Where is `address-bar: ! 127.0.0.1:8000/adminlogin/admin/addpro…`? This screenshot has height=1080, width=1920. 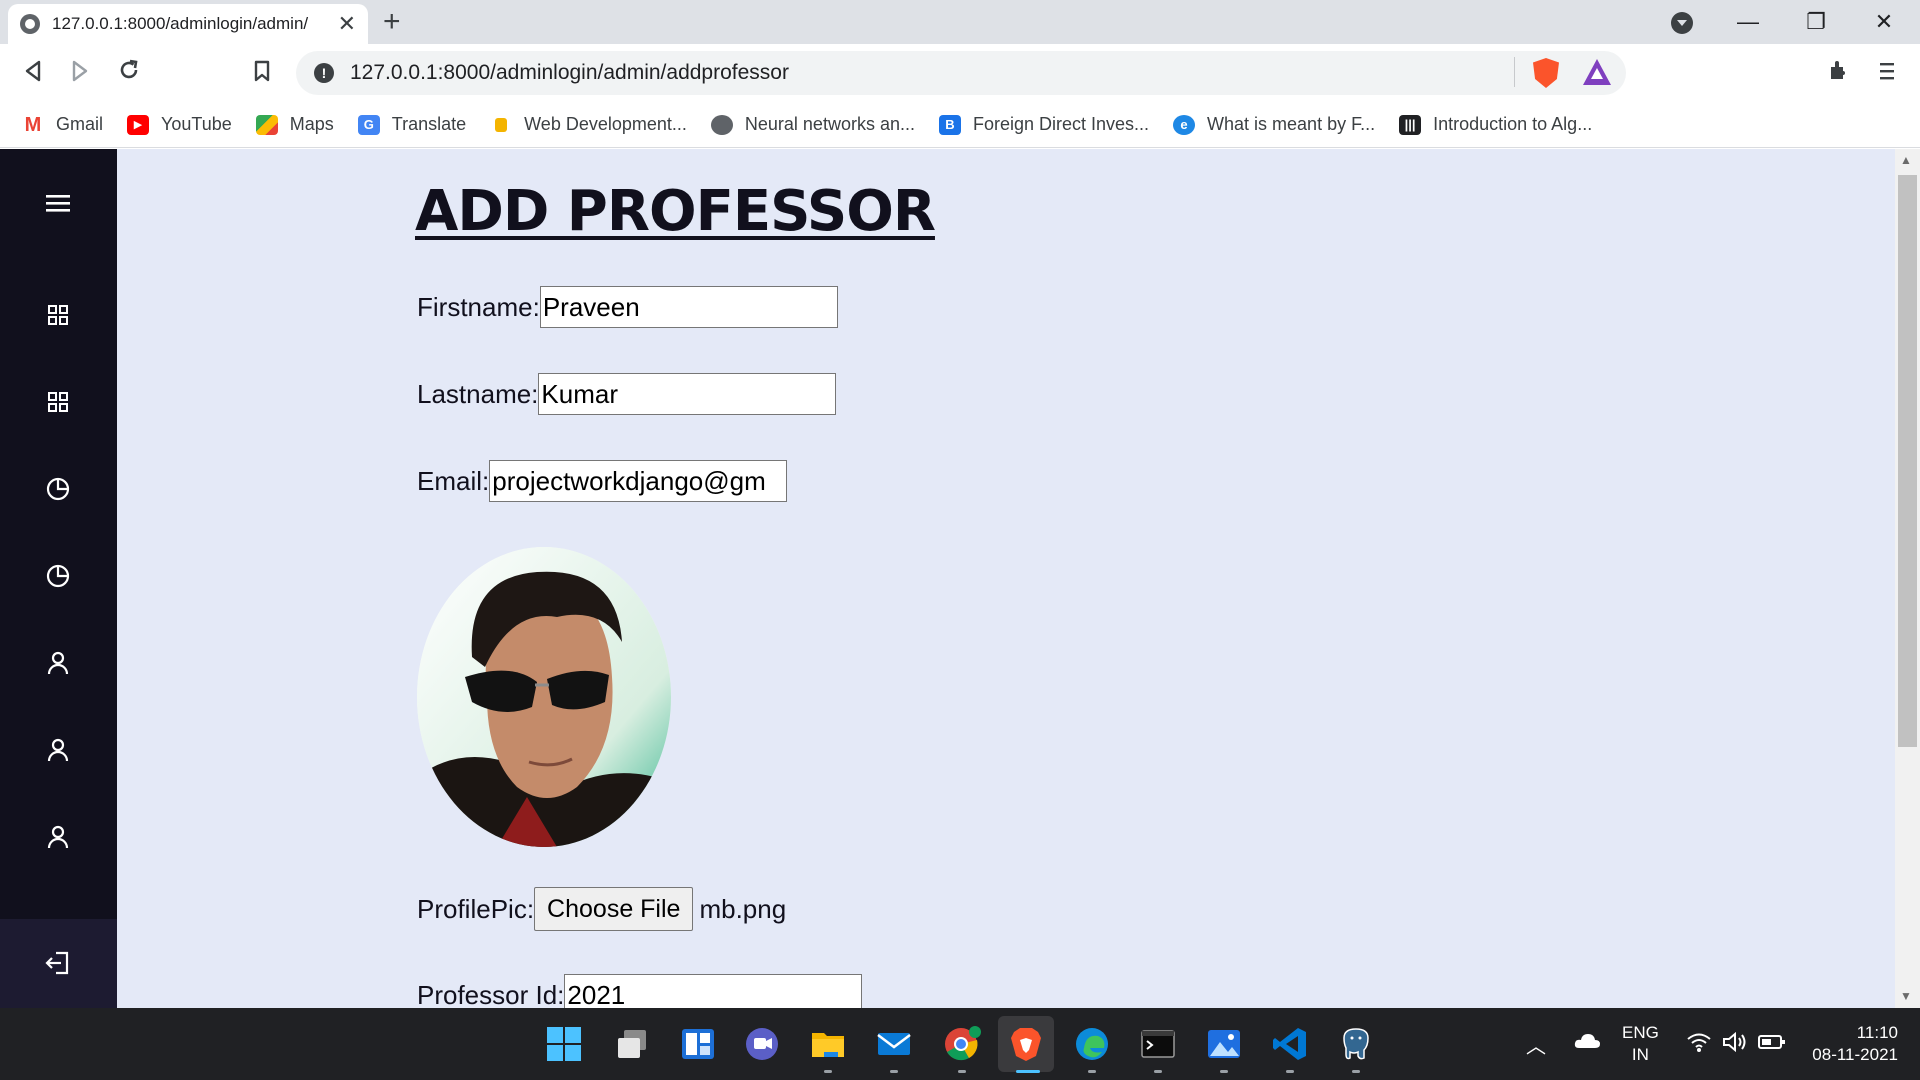 address-bar: ! 127.0.0.1:8000/adminlogin/admin/addpro… is located at coordinates (961, 73).